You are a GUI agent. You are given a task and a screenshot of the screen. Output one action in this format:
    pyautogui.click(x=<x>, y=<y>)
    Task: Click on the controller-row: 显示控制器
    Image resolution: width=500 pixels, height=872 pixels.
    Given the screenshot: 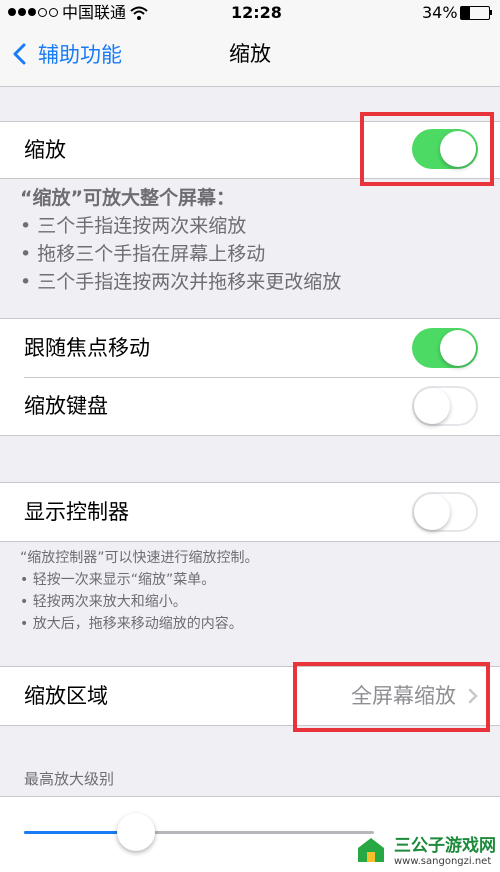 What is the action you would take?
    pyautogui.click(x=250, y=512)
    